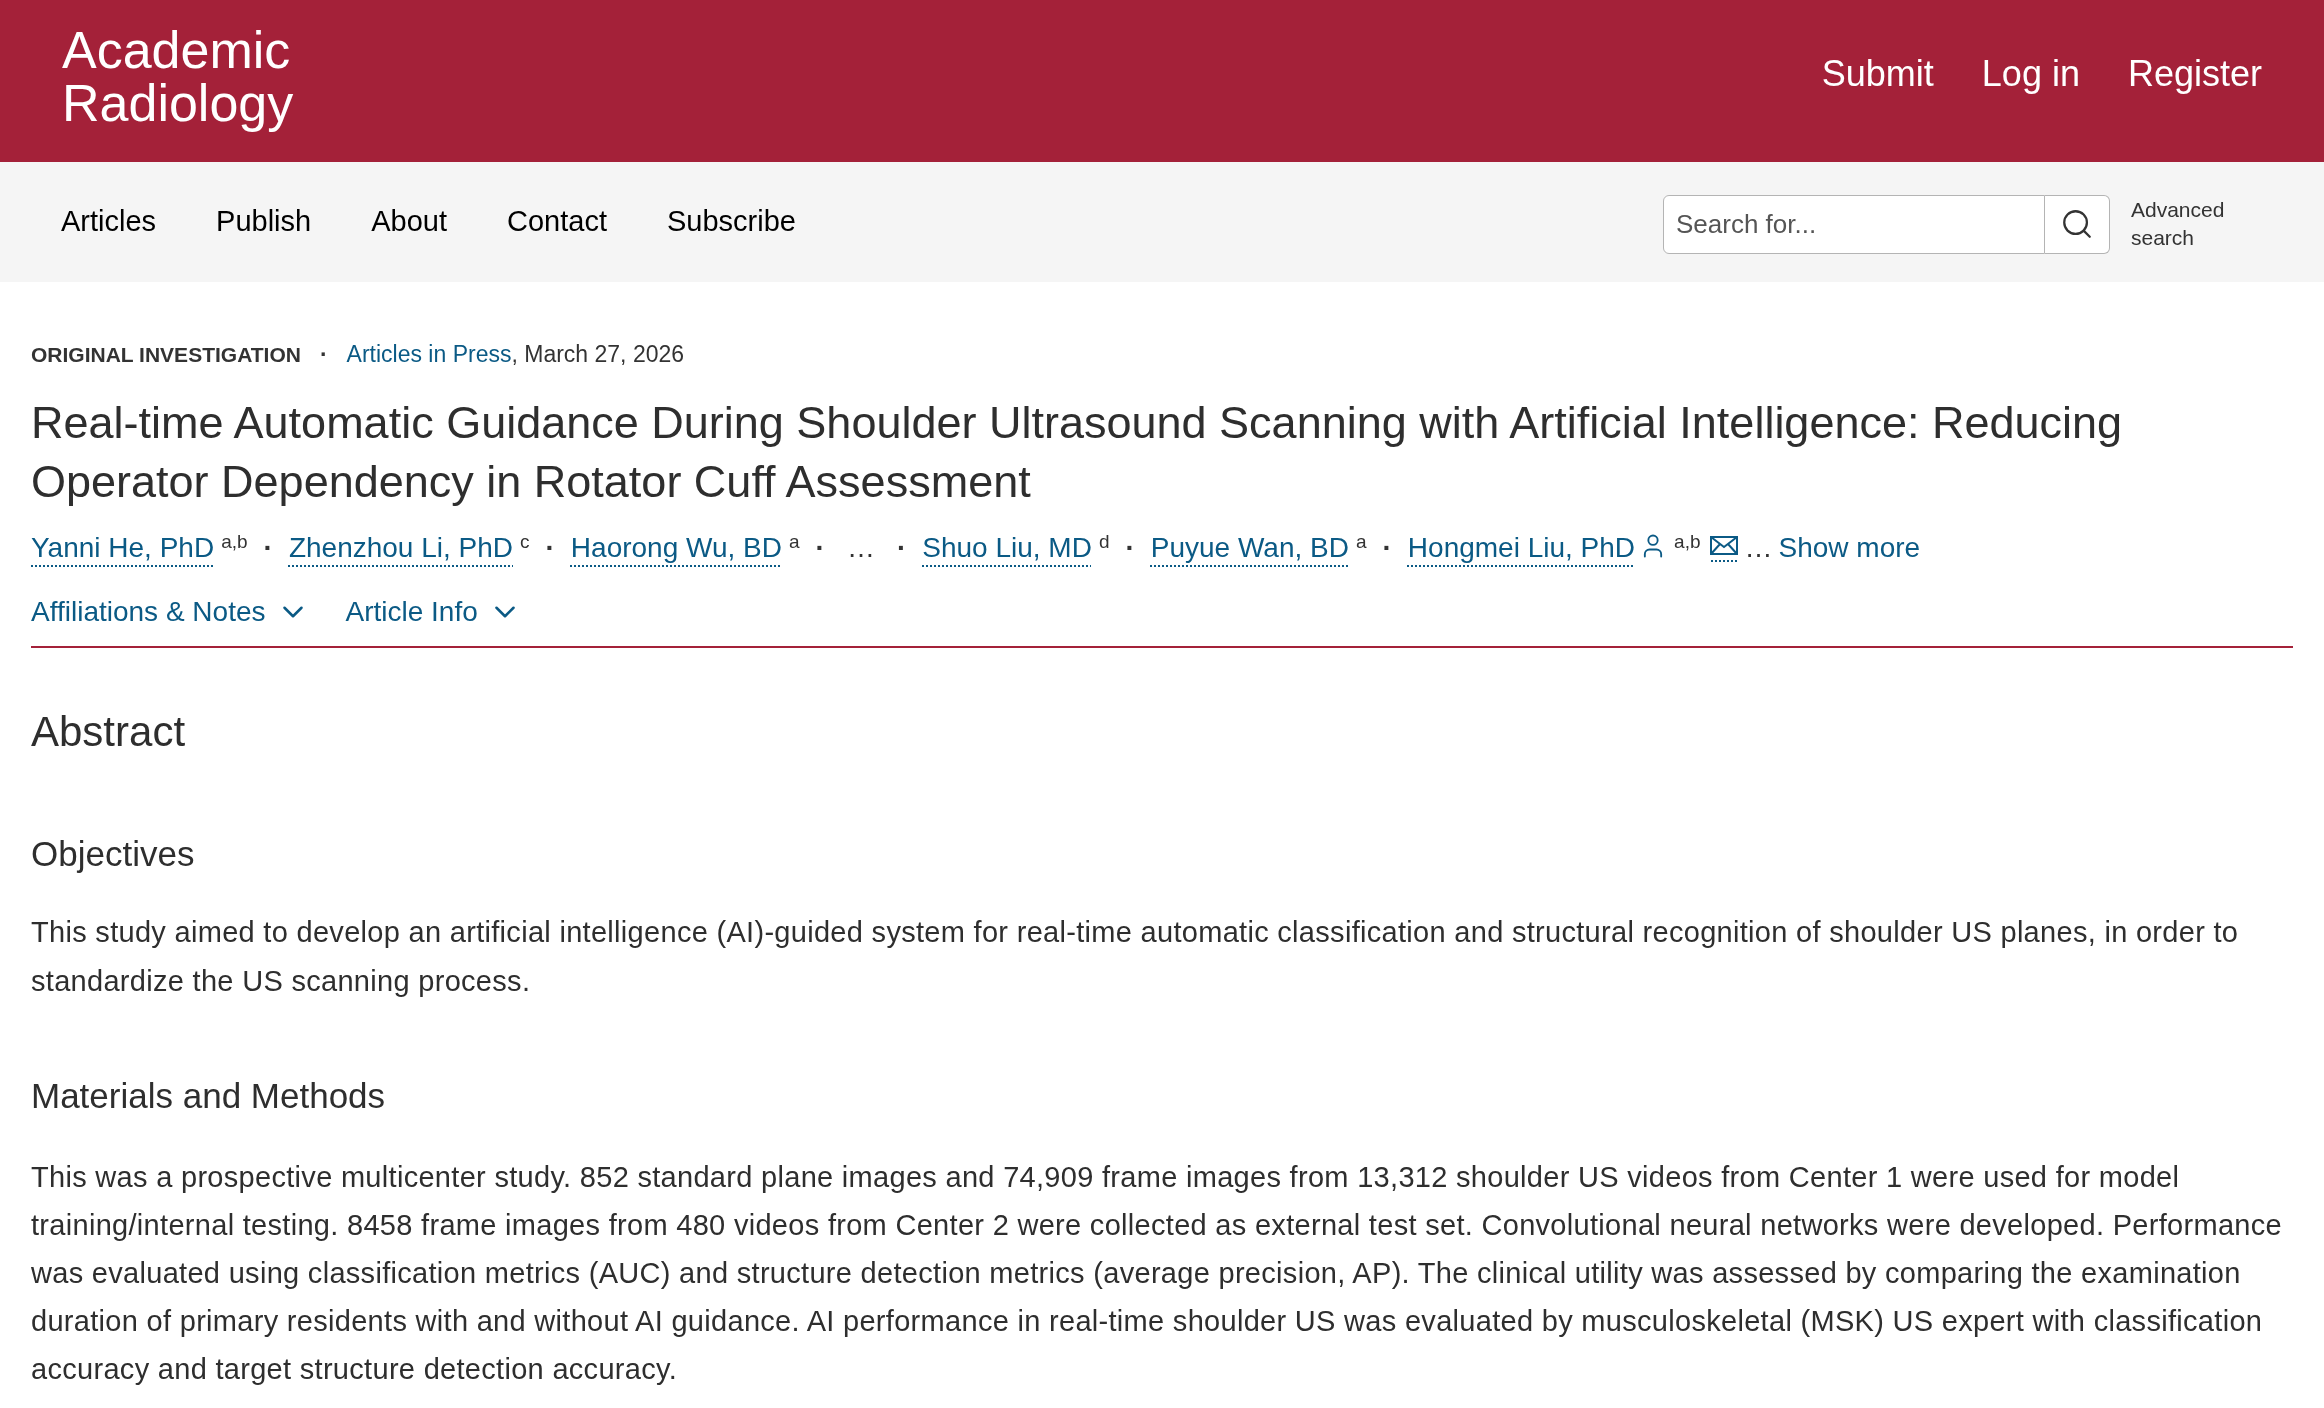 This screenshot has width=2324, height=1408. I want to click on author-link: Yanni He, PhD, so click(123, 547).